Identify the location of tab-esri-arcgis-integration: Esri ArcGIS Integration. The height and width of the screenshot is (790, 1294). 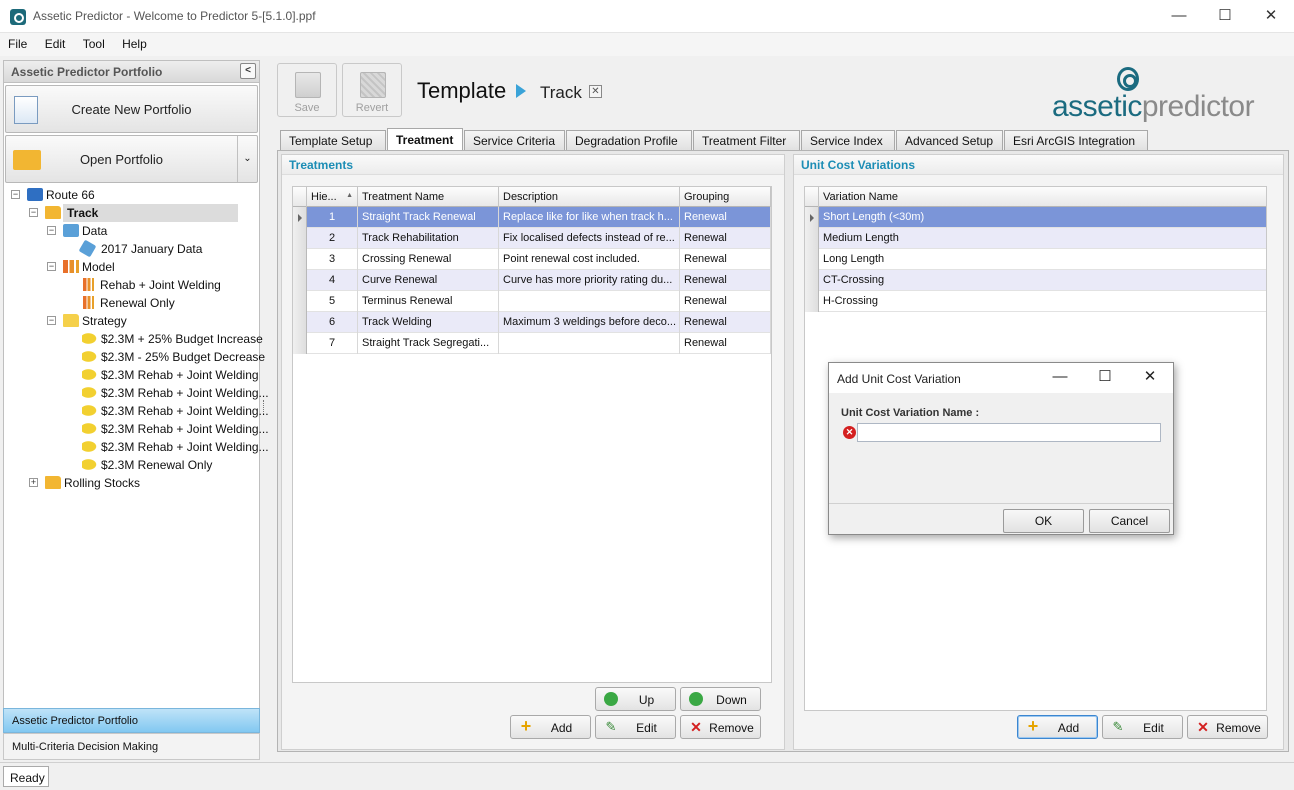
(1076, 140).